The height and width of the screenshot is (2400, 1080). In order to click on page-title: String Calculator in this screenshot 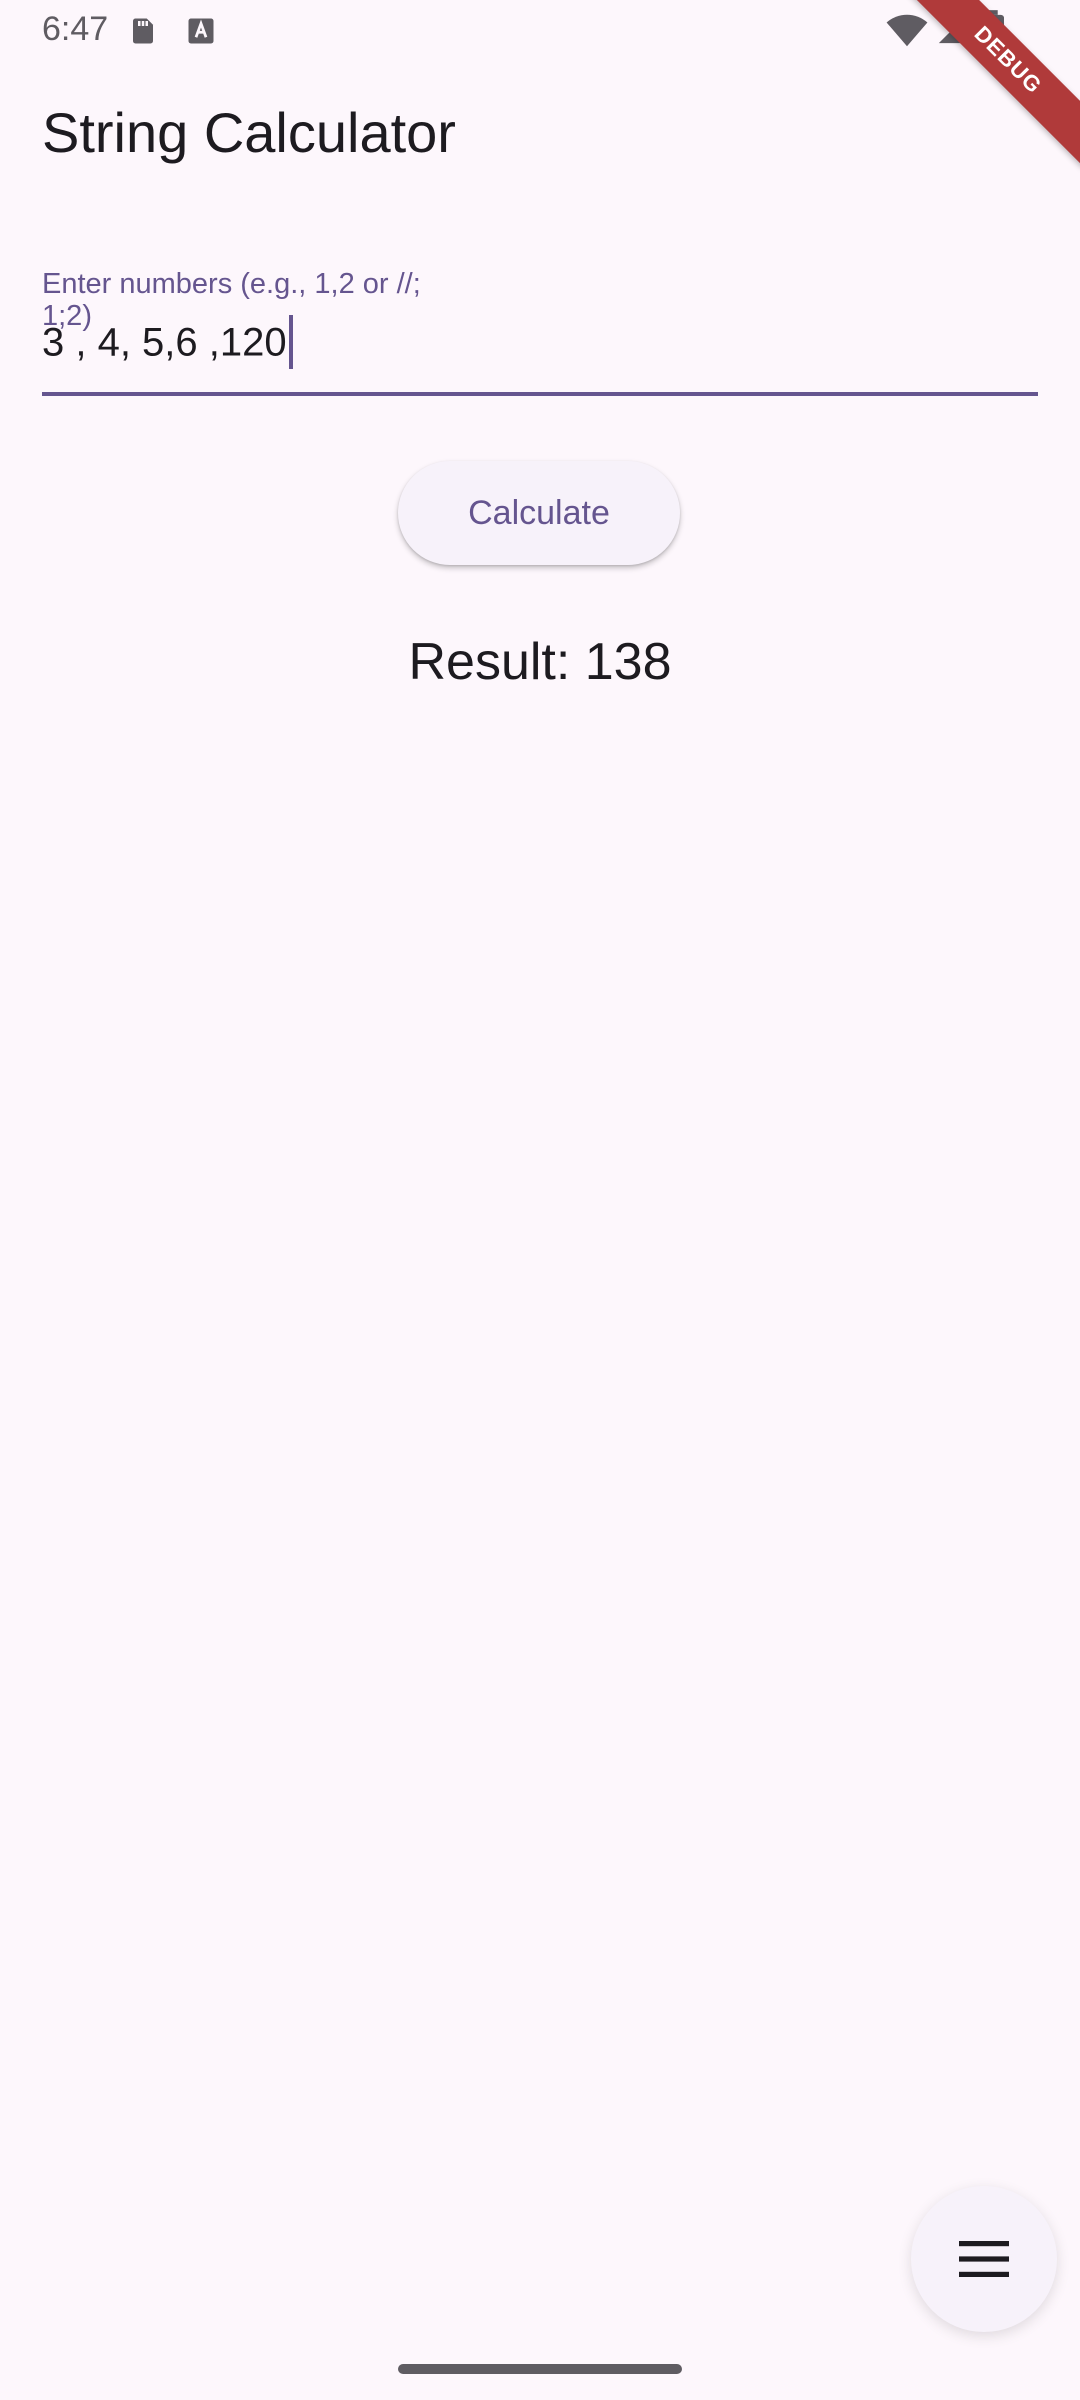, I will do `click(249, 132)`.